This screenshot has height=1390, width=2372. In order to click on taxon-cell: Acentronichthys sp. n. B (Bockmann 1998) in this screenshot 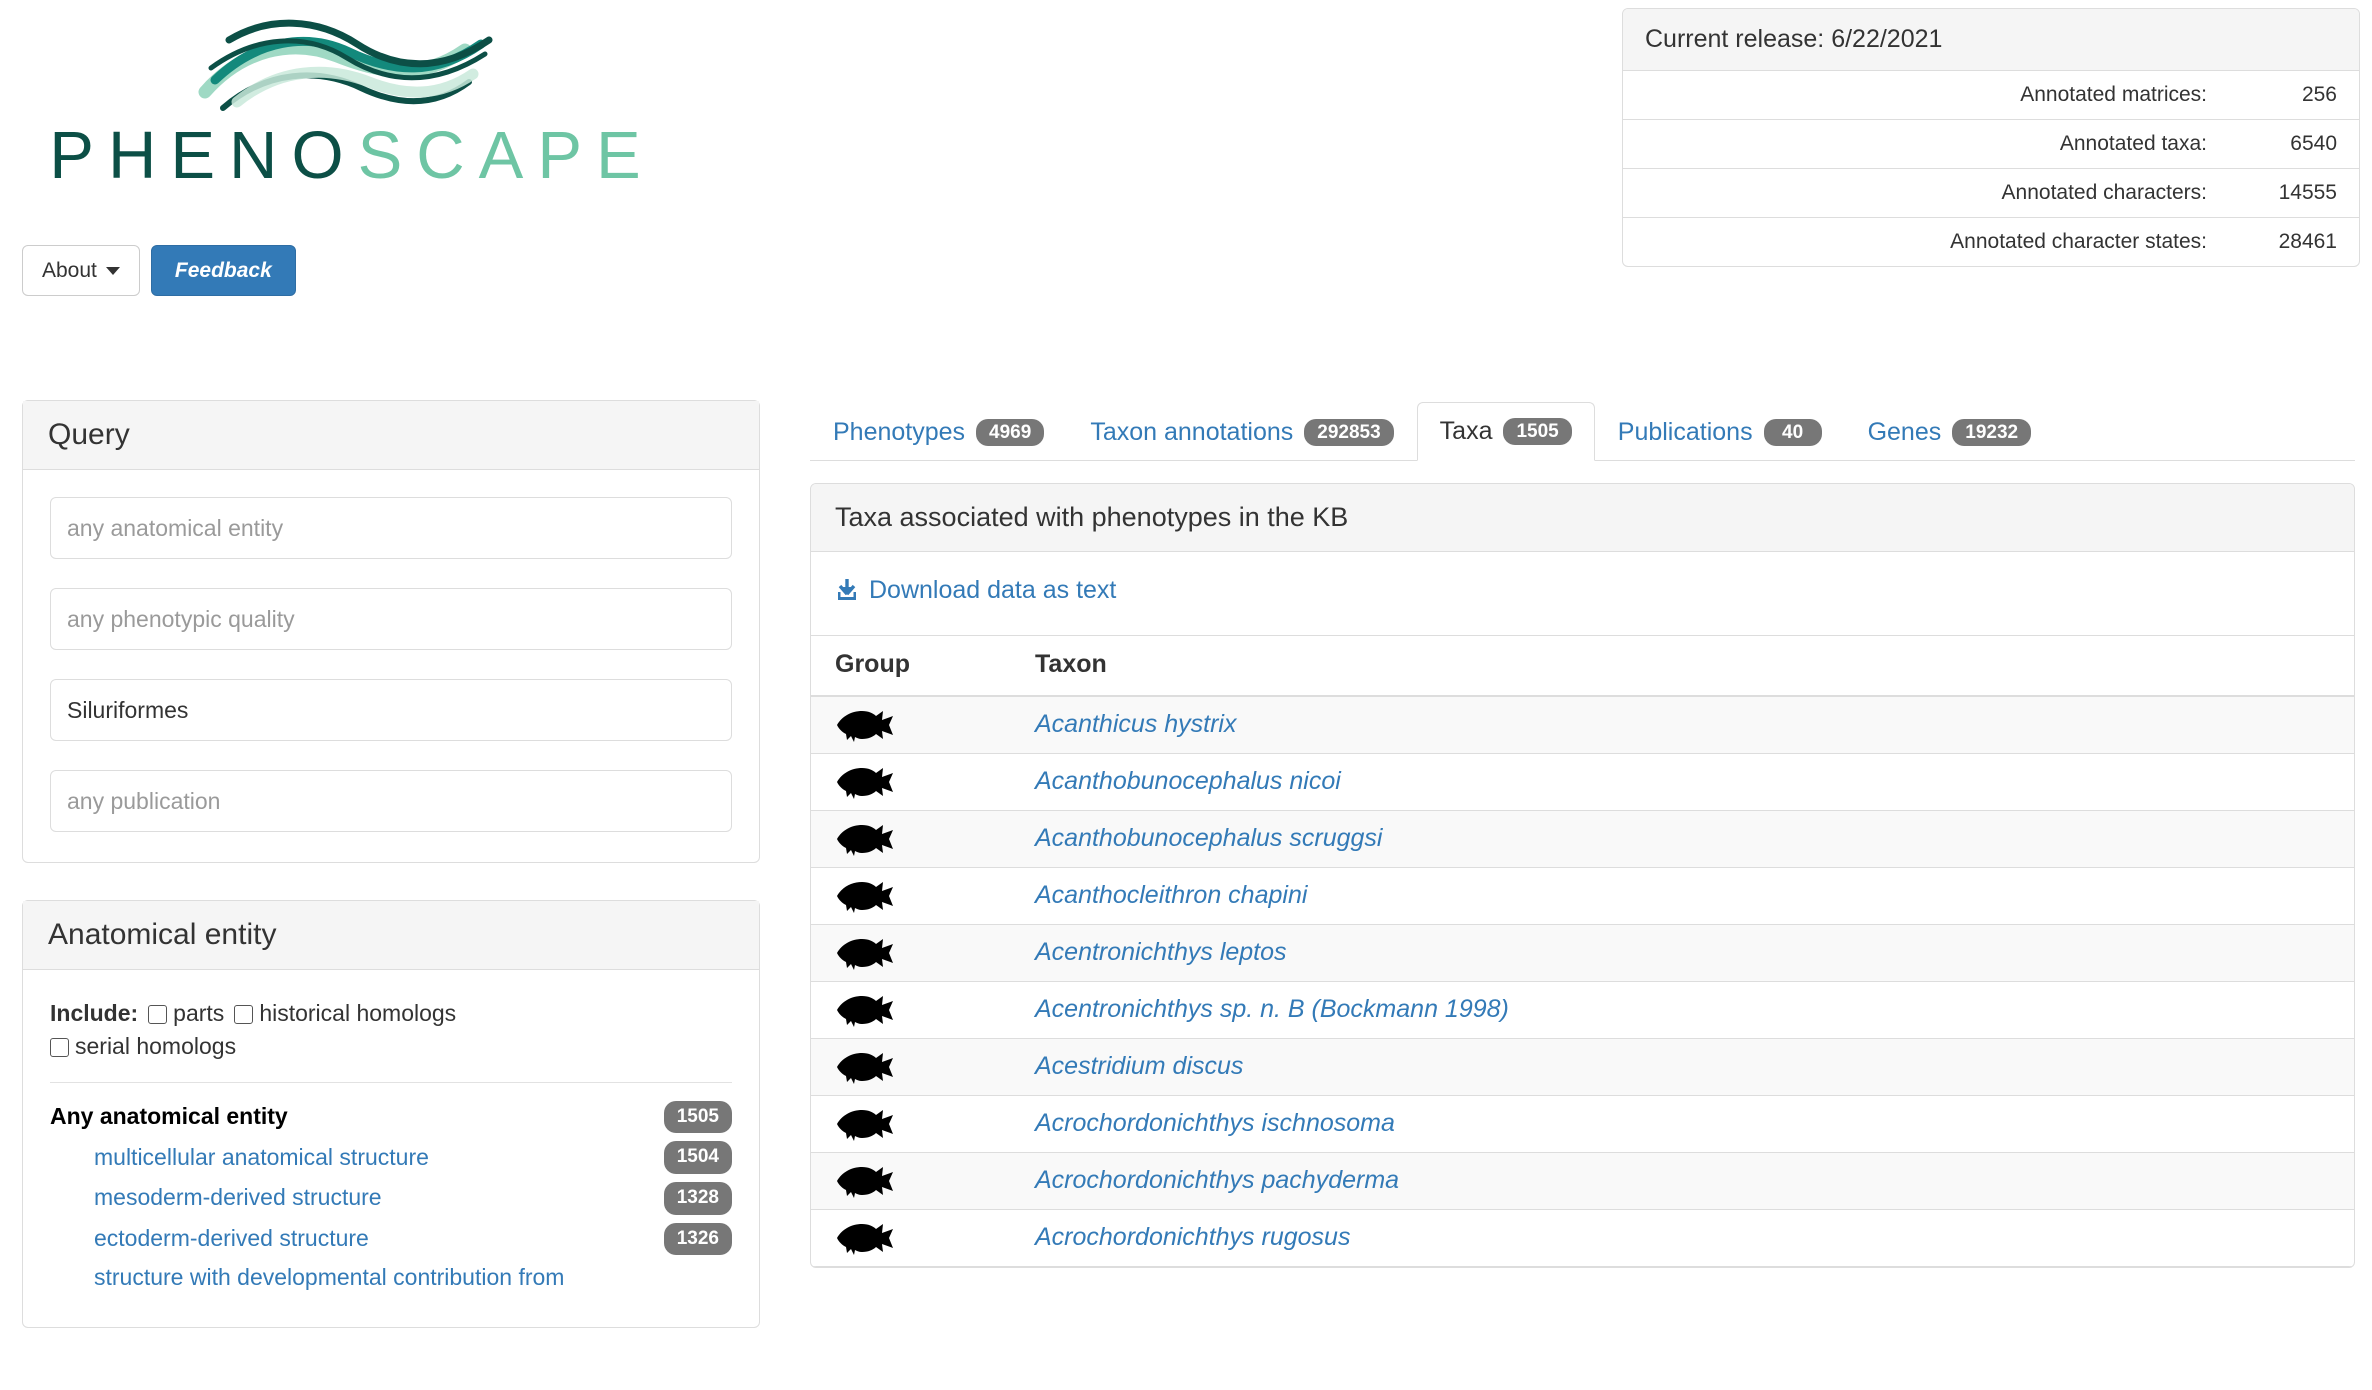, I will do `click(1682, 1010)`.